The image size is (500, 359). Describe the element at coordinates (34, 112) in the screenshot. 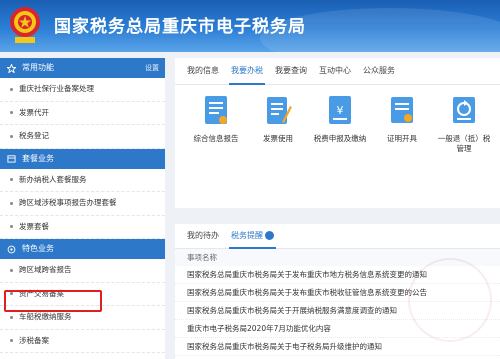

I see `sidebar-item-label: 发票代开` at that location.